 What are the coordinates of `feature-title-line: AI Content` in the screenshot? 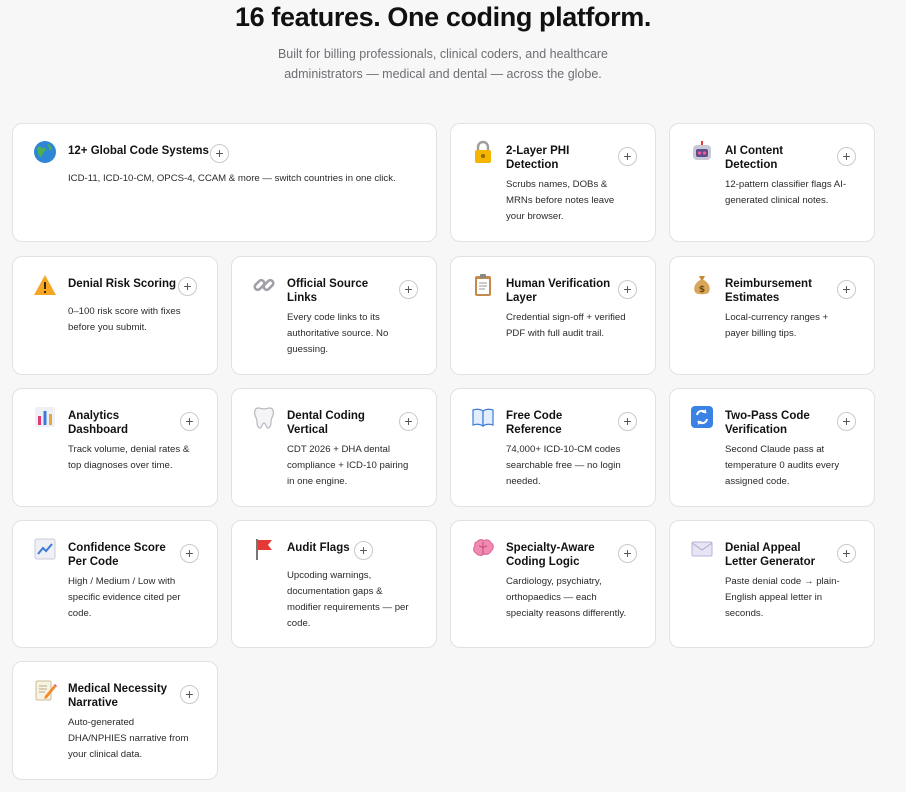 It's located at (754, 151).